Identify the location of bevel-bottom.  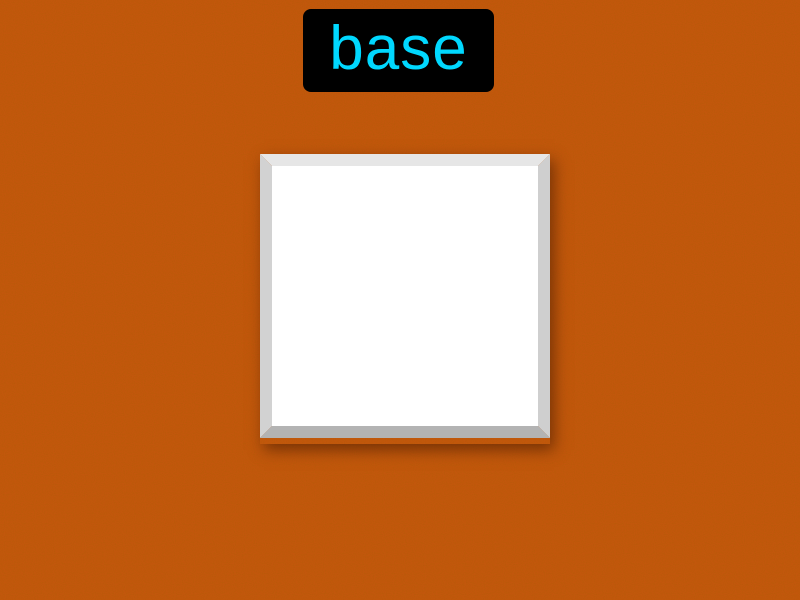
(405, 432).